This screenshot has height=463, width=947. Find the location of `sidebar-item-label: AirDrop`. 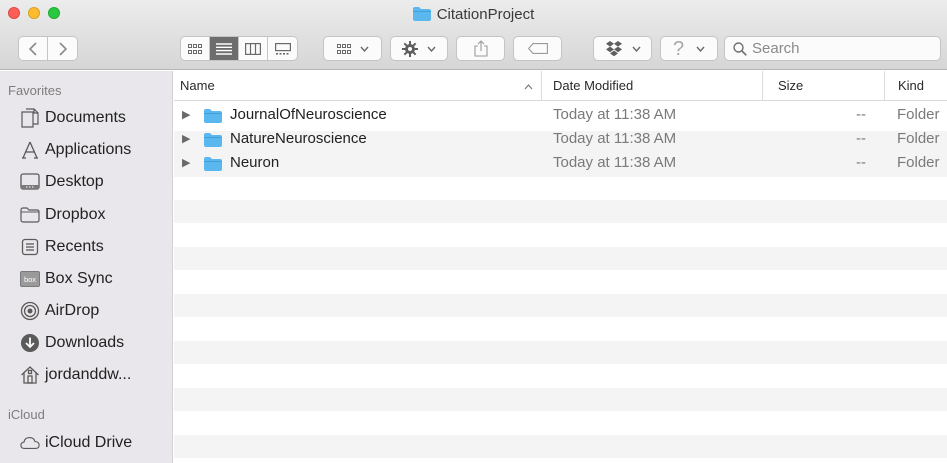

sidebar-item-label: AirDrop is located at coordinates (72, 310).